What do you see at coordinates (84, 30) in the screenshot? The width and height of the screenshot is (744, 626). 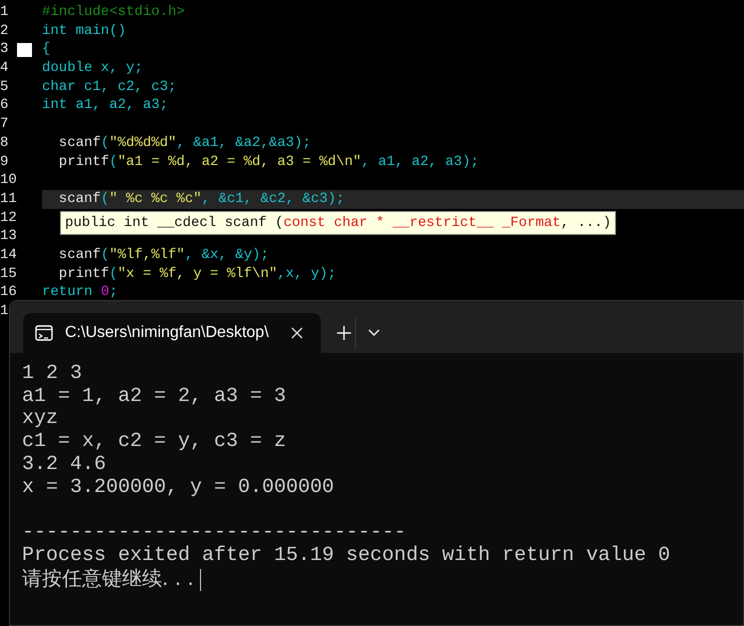 I see `code-line: int main()` at bounding box center [84, 30].